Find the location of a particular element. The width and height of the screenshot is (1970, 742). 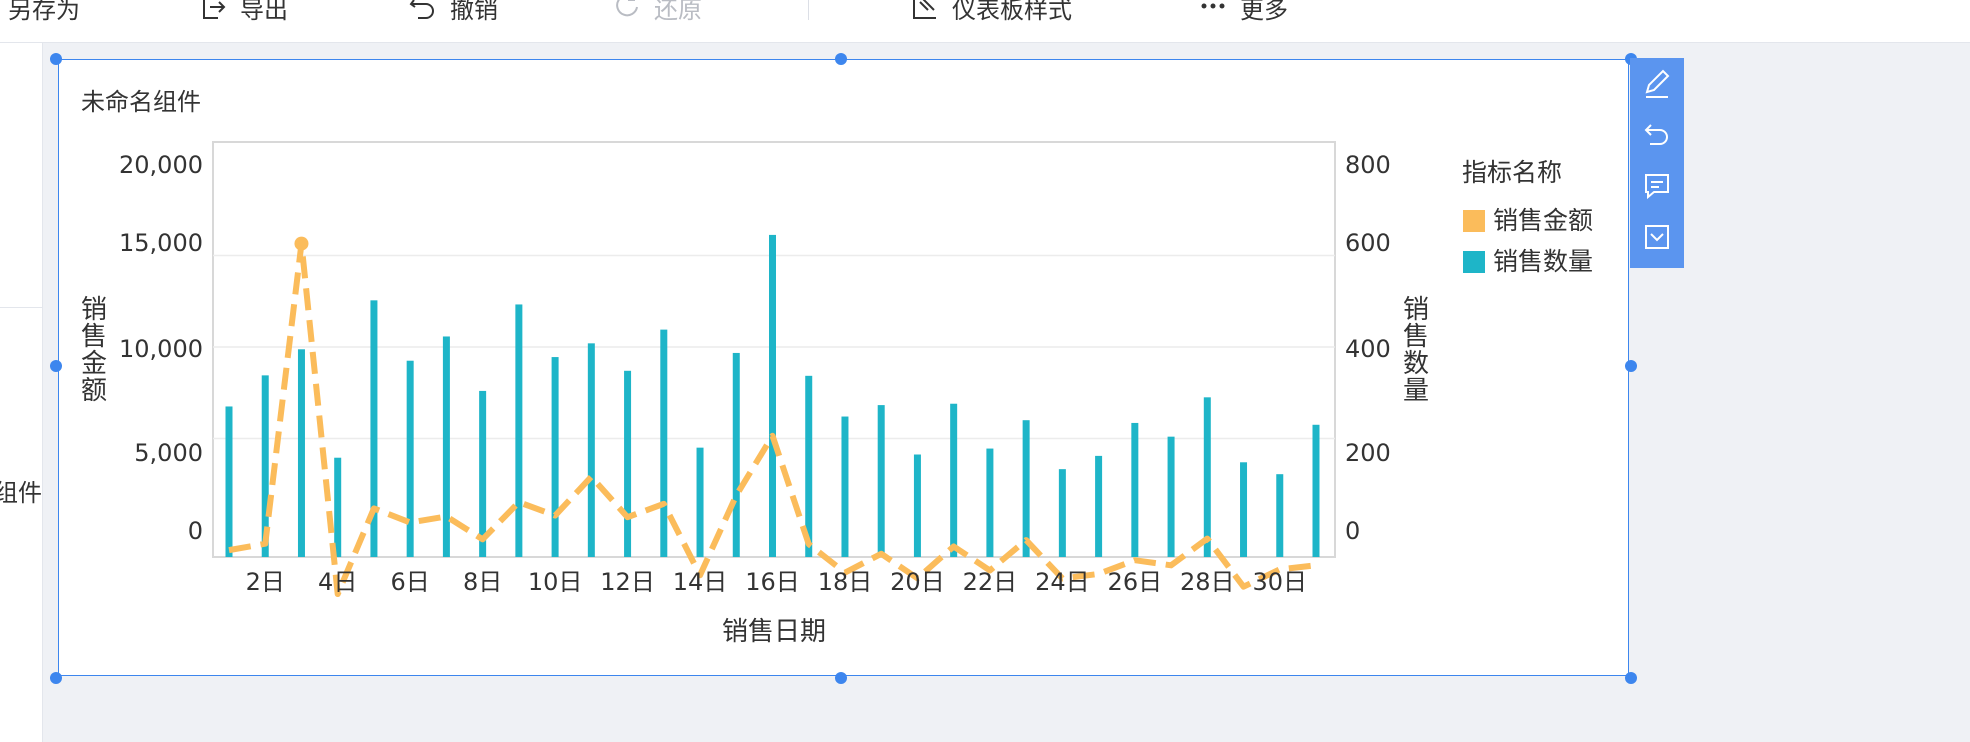

left-axis-title-char: 额 is located at coordinates (94, 391).